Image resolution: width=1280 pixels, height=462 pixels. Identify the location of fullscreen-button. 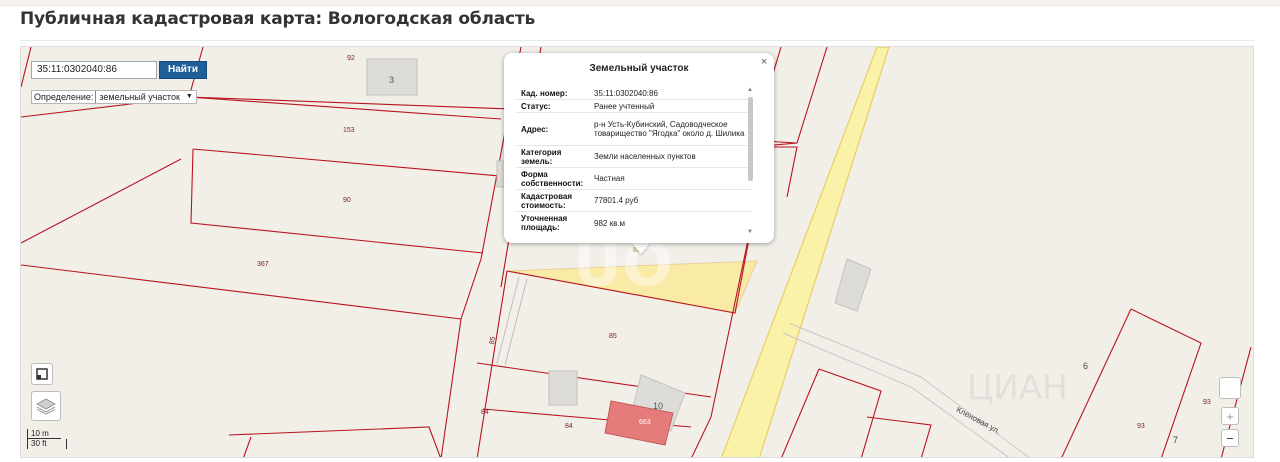
(42, 374).